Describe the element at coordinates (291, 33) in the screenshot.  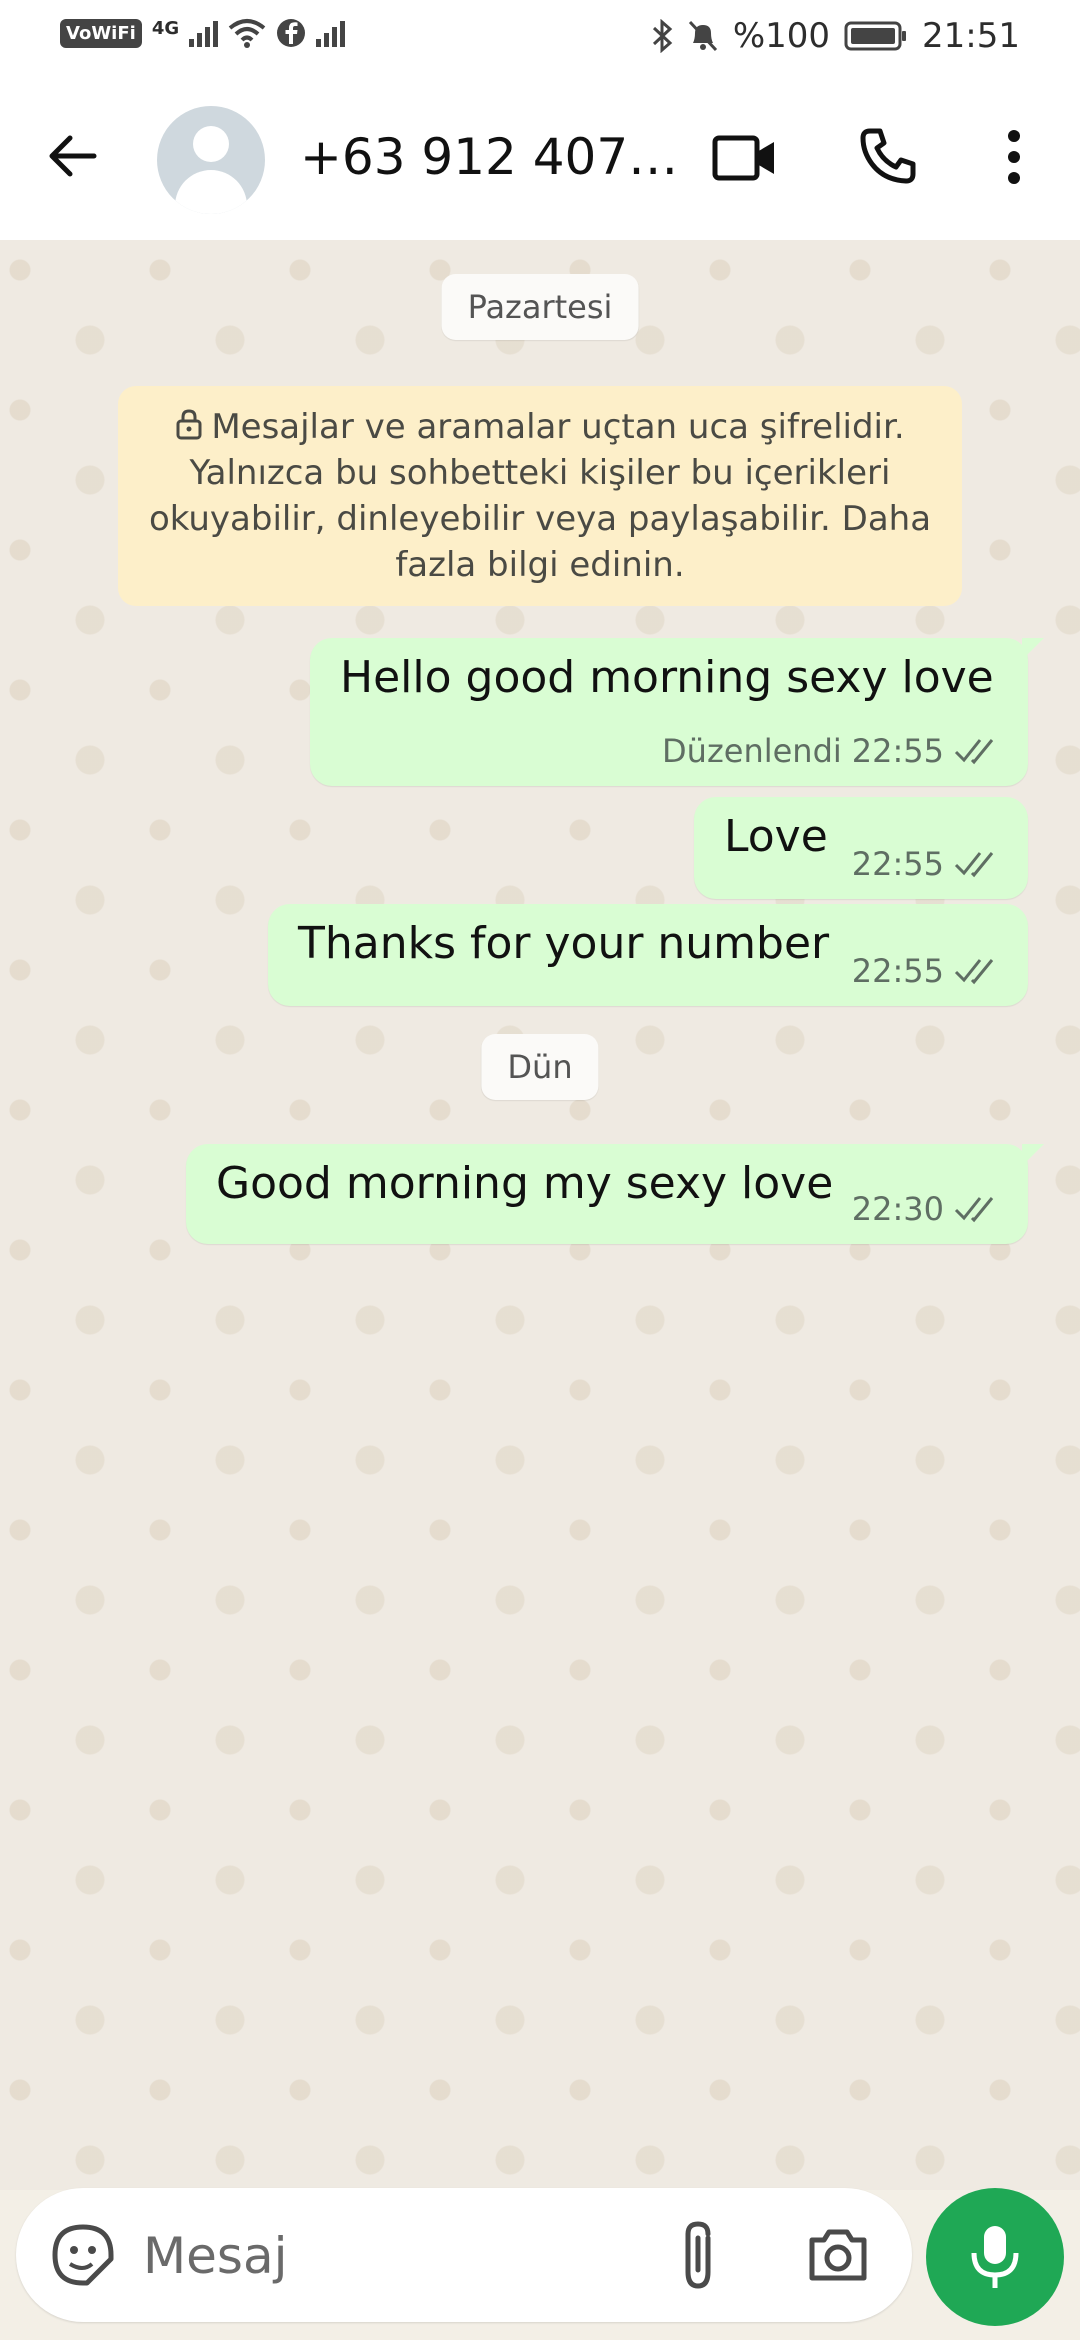
I see `facebook-icon` at that location.